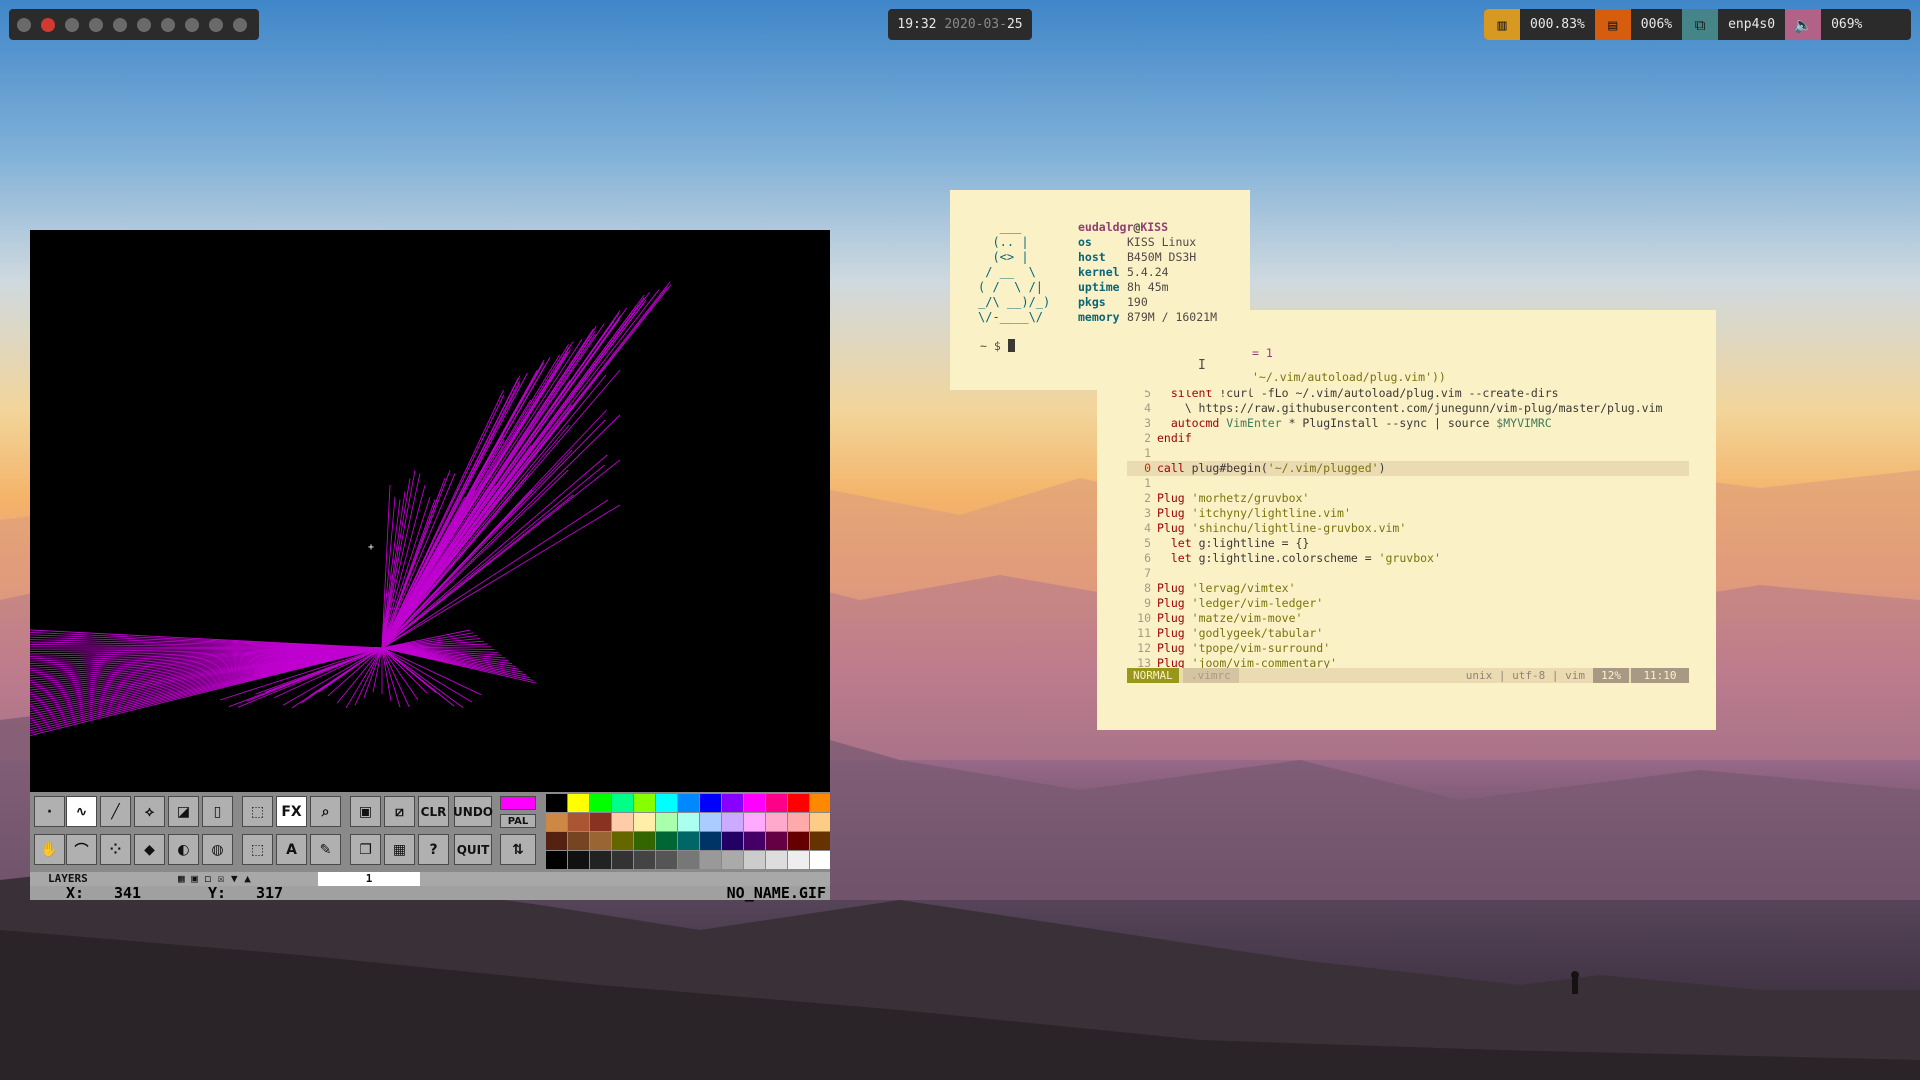  I want to click on vim-line: 11 Plug 'godlygeek/tabular', so click(1408, 633).